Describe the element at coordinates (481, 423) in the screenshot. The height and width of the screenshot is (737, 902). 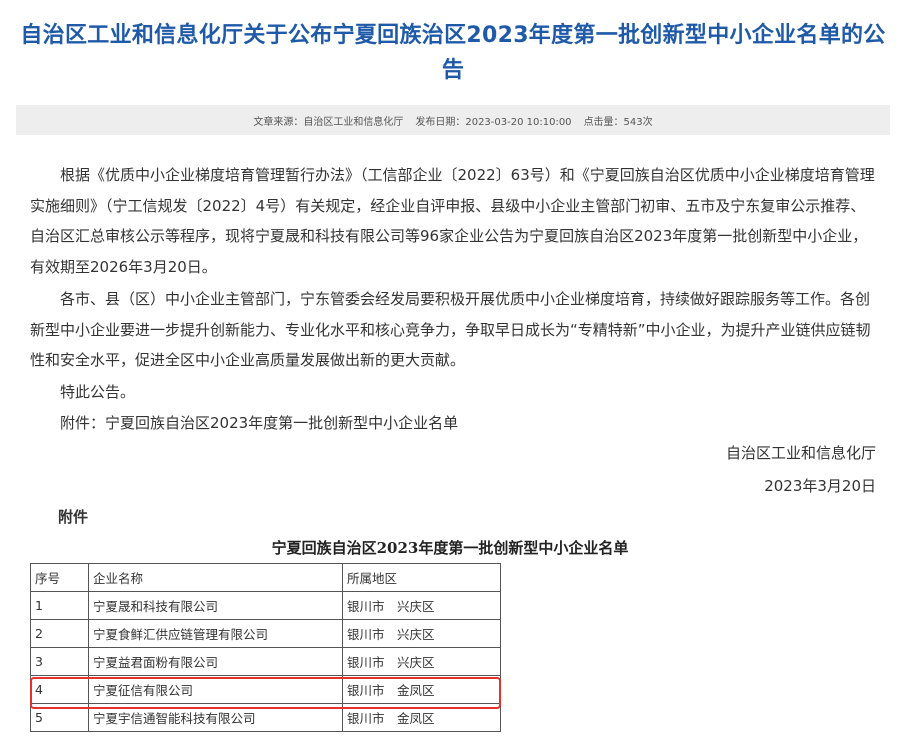
I see `attachment-link: 附件：宁夏回族自治区2023年度第一批创新型中小企业名单` at that location.